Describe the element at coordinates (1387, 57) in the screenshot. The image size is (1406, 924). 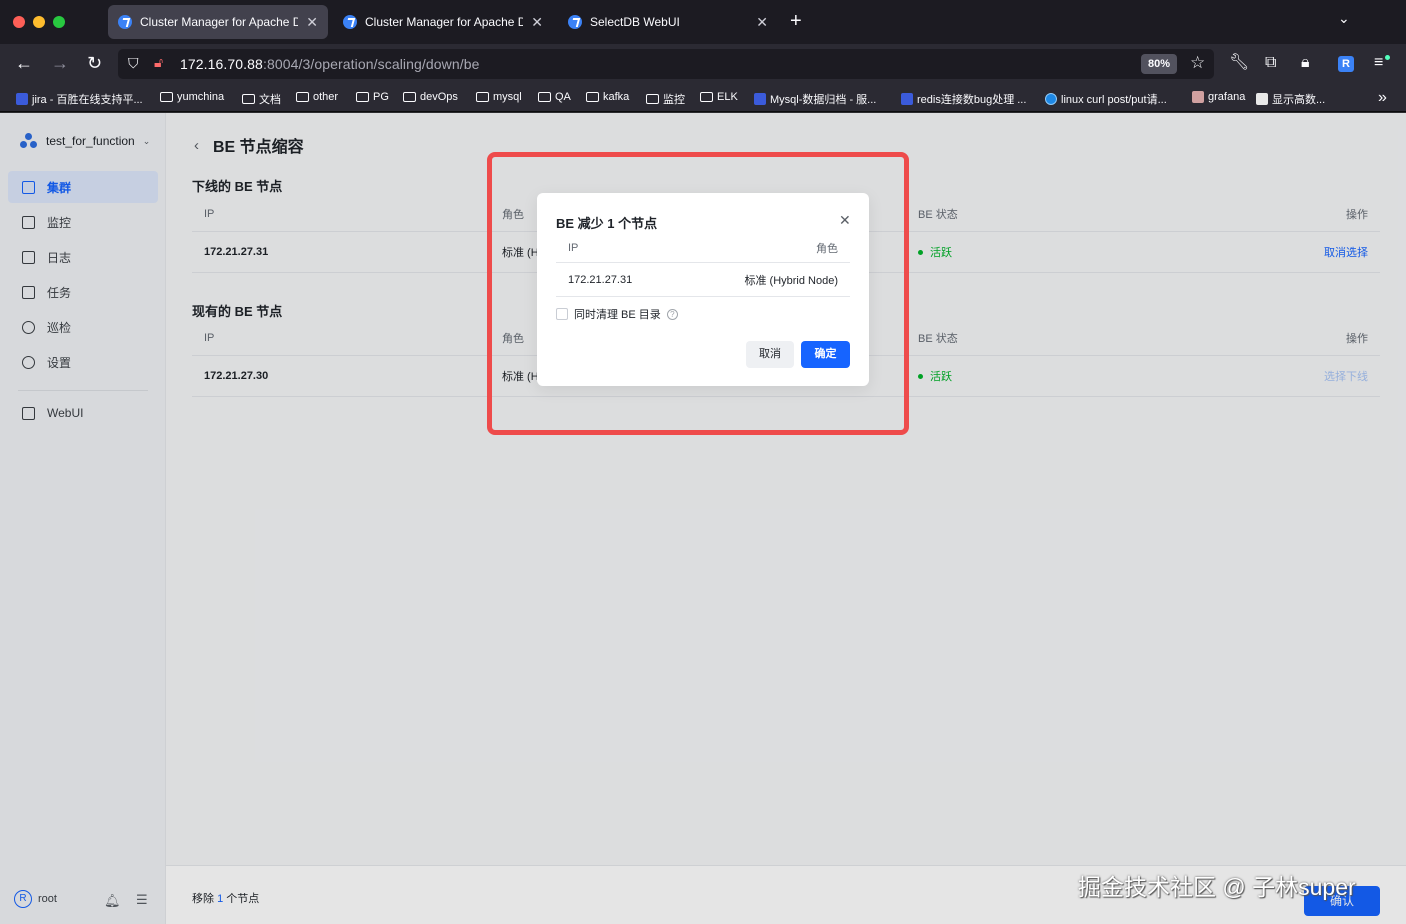
I see `update-dot-icon` at that location.